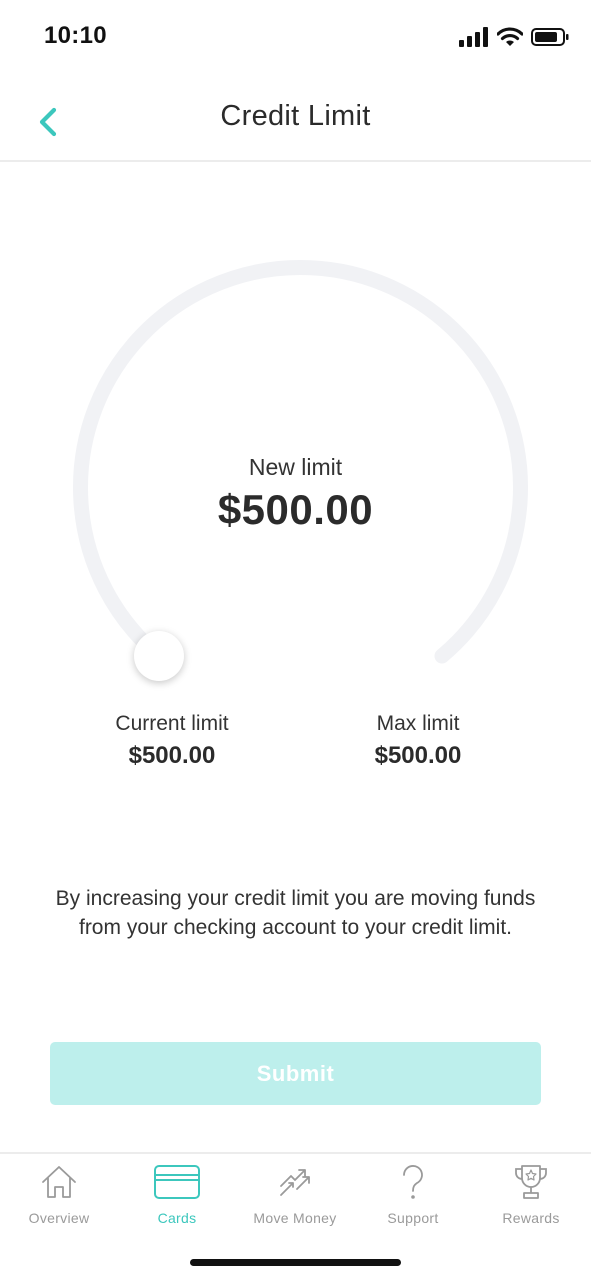 The height and width of the screenshot is (1280, 591). Describe the element at coordinates (295, 1218) in the screenshot. I see `tab-label: Move Money` at that location.